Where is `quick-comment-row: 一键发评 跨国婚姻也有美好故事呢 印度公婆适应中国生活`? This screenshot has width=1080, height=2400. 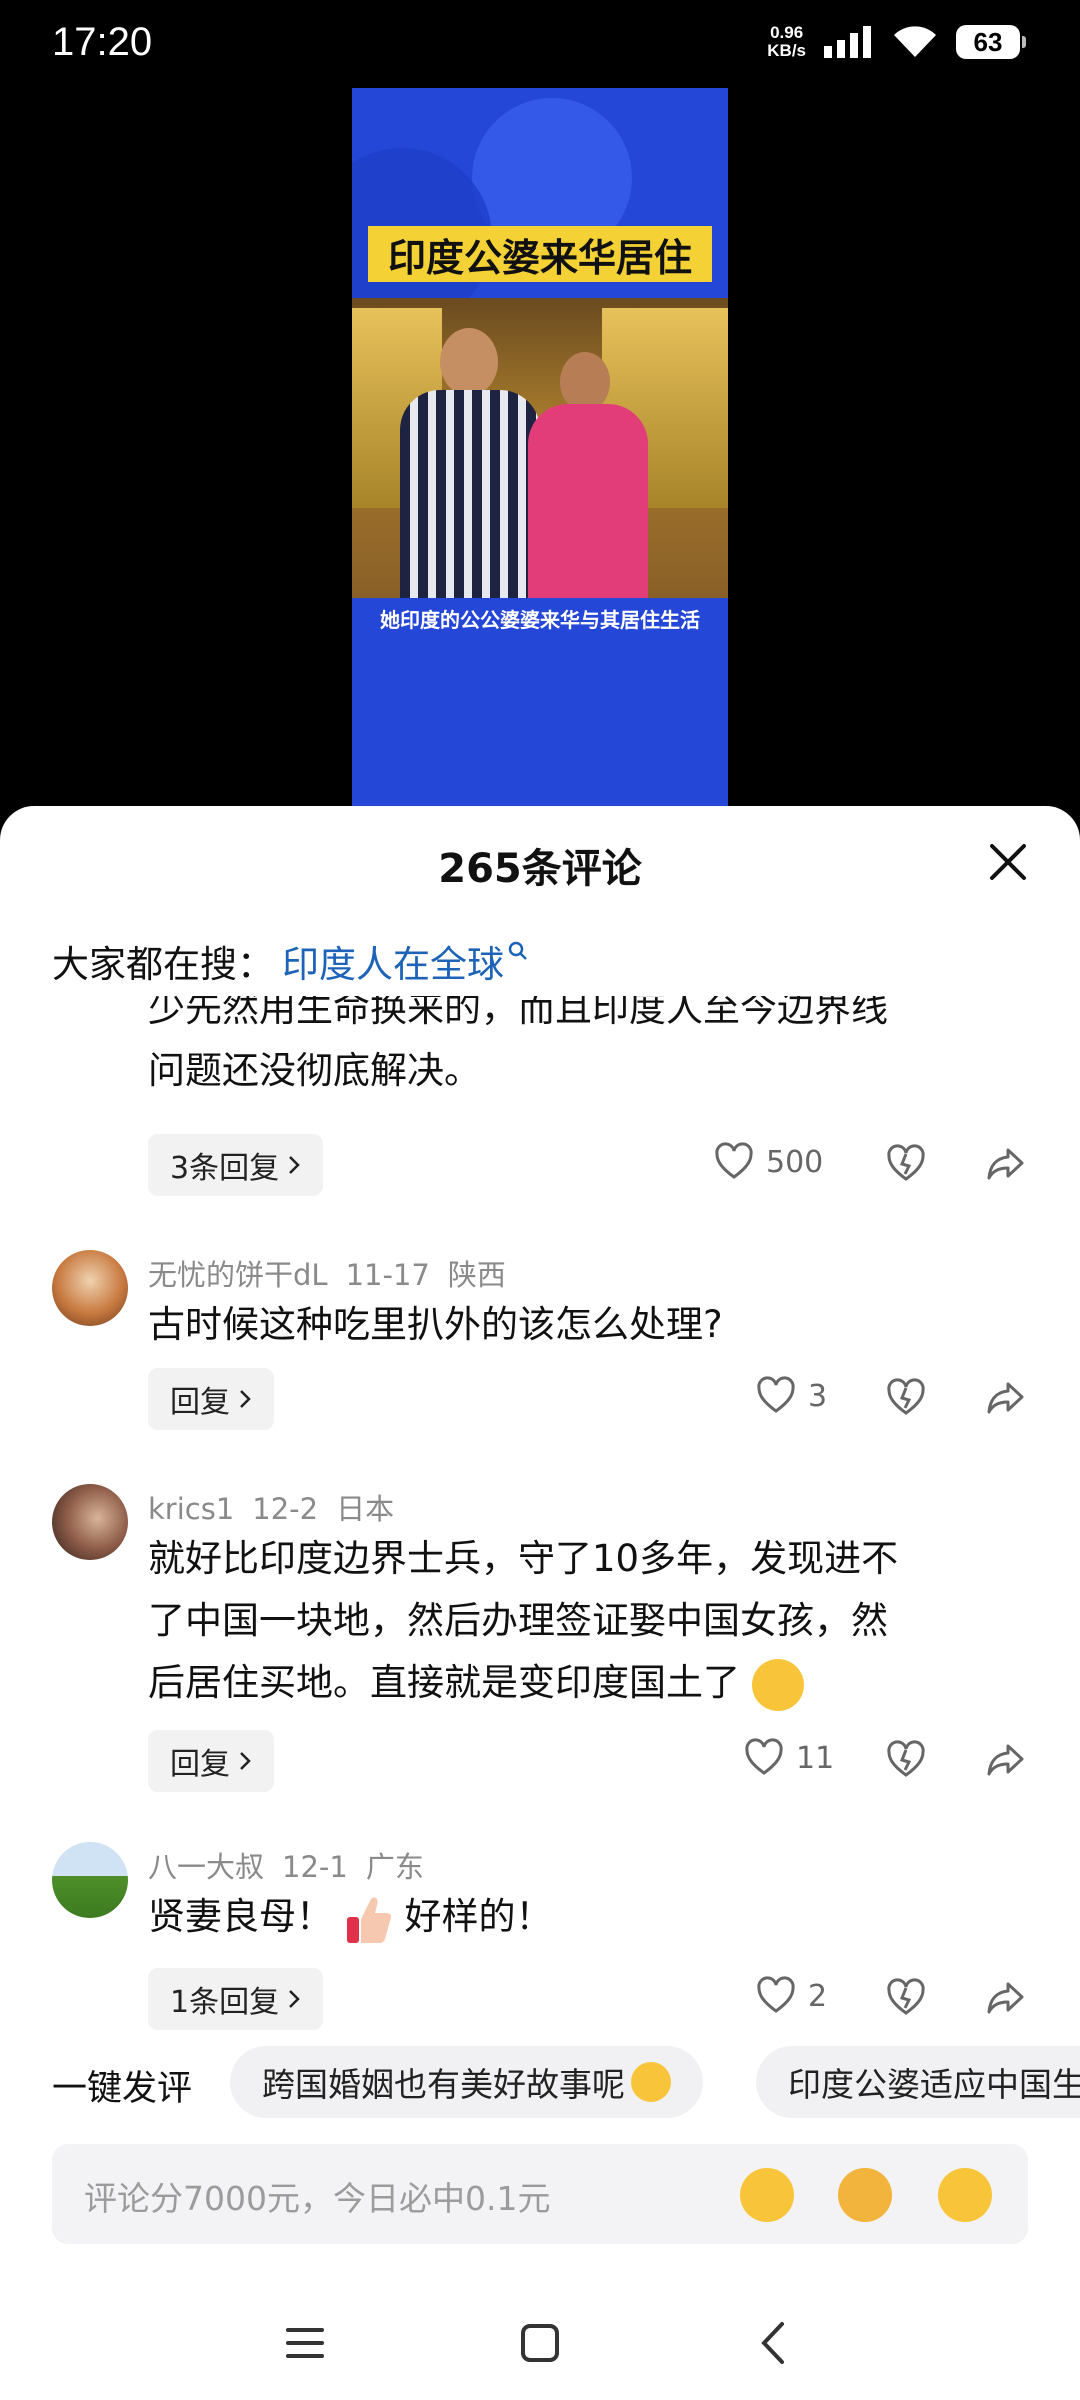
quick-comment-row: 一键发评 跨国婚姻也有美好故事呢 印度公婆适应中国生活 is located at coordinates (540, 2082).